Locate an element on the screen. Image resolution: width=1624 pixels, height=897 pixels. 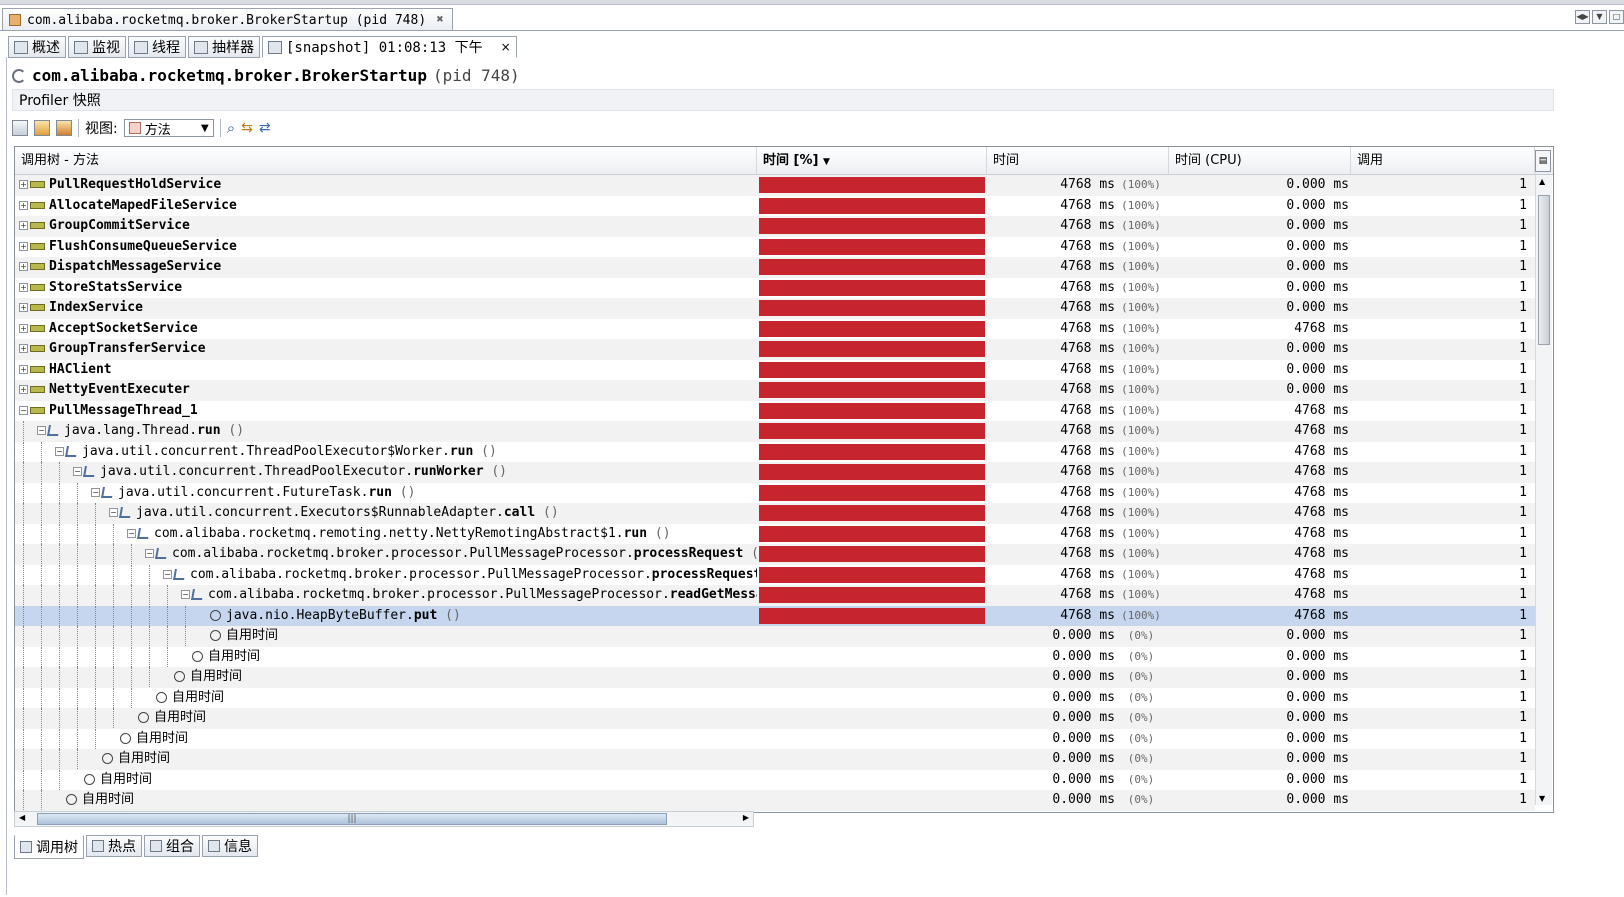
find-next-icon: ⇄ is located at coordinates (265, 128).